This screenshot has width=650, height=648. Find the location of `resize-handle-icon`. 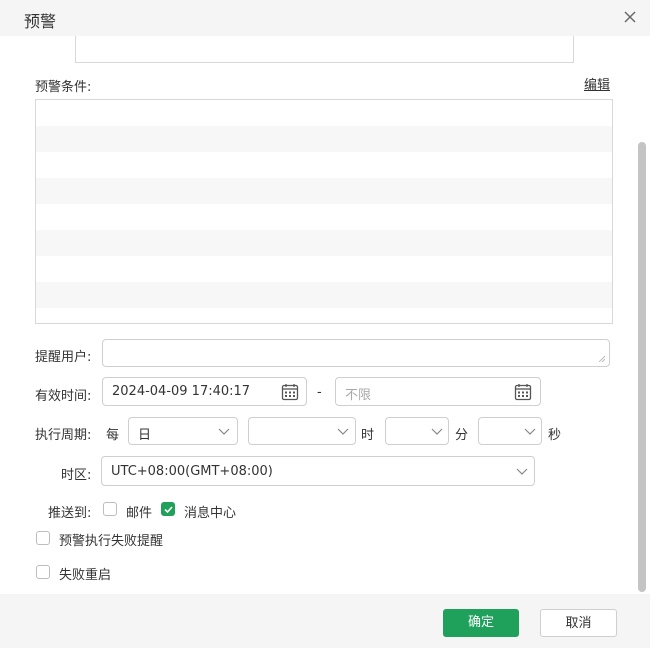

resize-handle-icon is located at coordinates (602, 359).